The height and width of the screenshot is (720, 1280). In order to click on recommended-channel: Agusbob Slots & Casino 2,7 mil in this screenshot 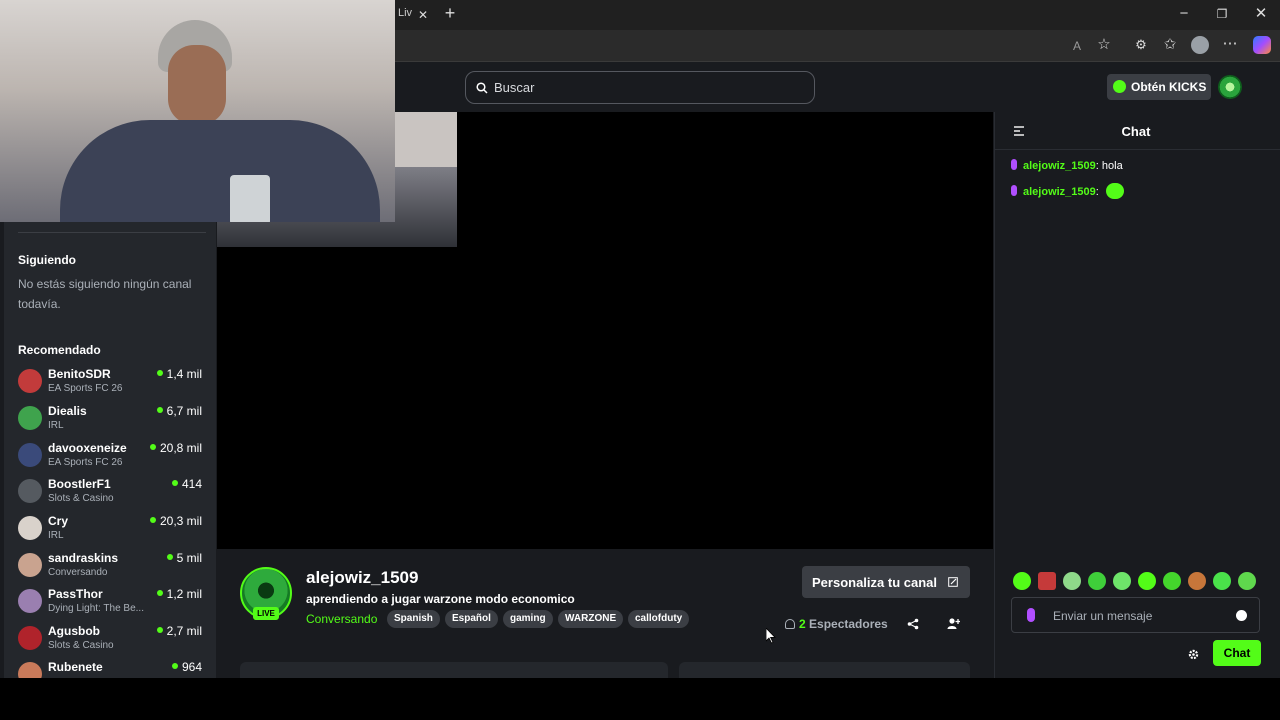, I will do `click(113, 641)`.